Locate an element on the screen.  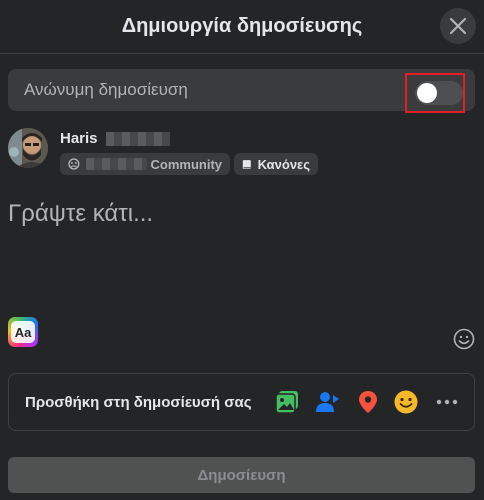
anonymous-post-label: Ανώνυμη δημοσίευση is located at coordinates (106, 89).